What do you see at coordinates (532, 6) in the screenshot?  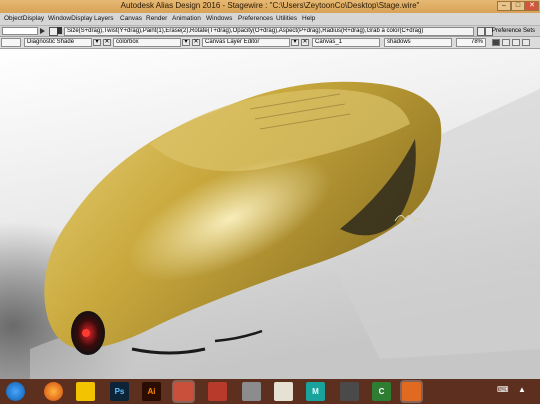 I see `close-button: ✕` at bounding box center [532, 6].